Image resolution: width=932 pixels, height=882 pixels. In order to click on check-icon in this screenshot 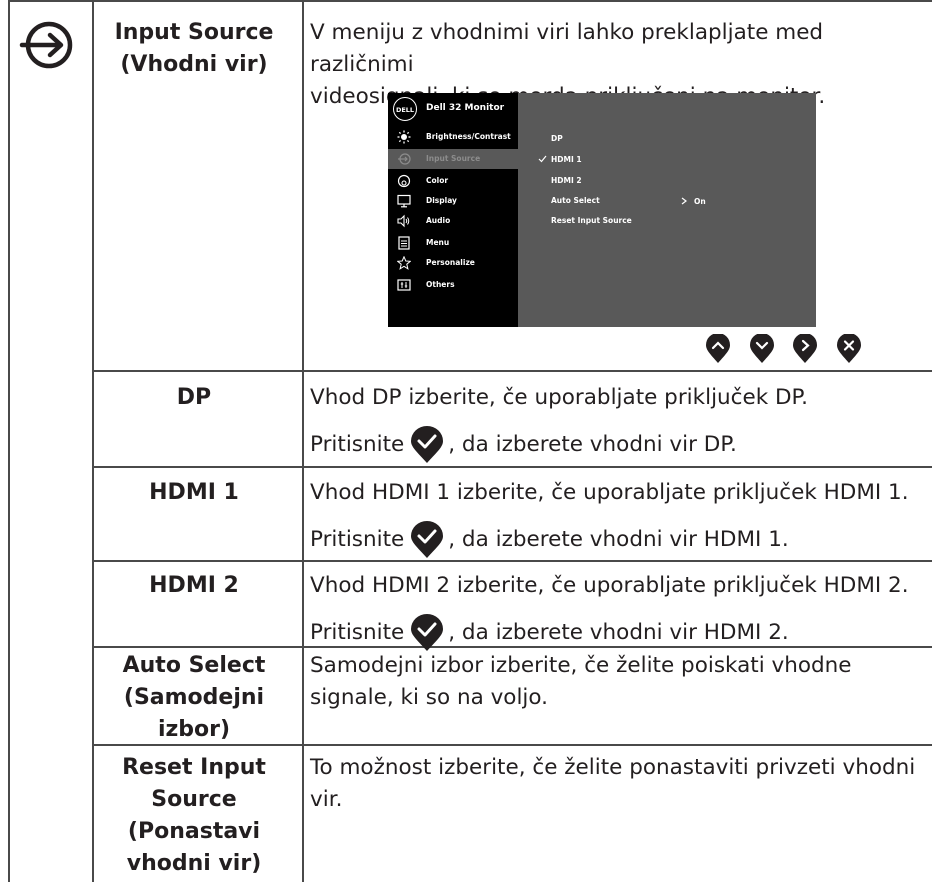, I will do `click(542, 159)`.